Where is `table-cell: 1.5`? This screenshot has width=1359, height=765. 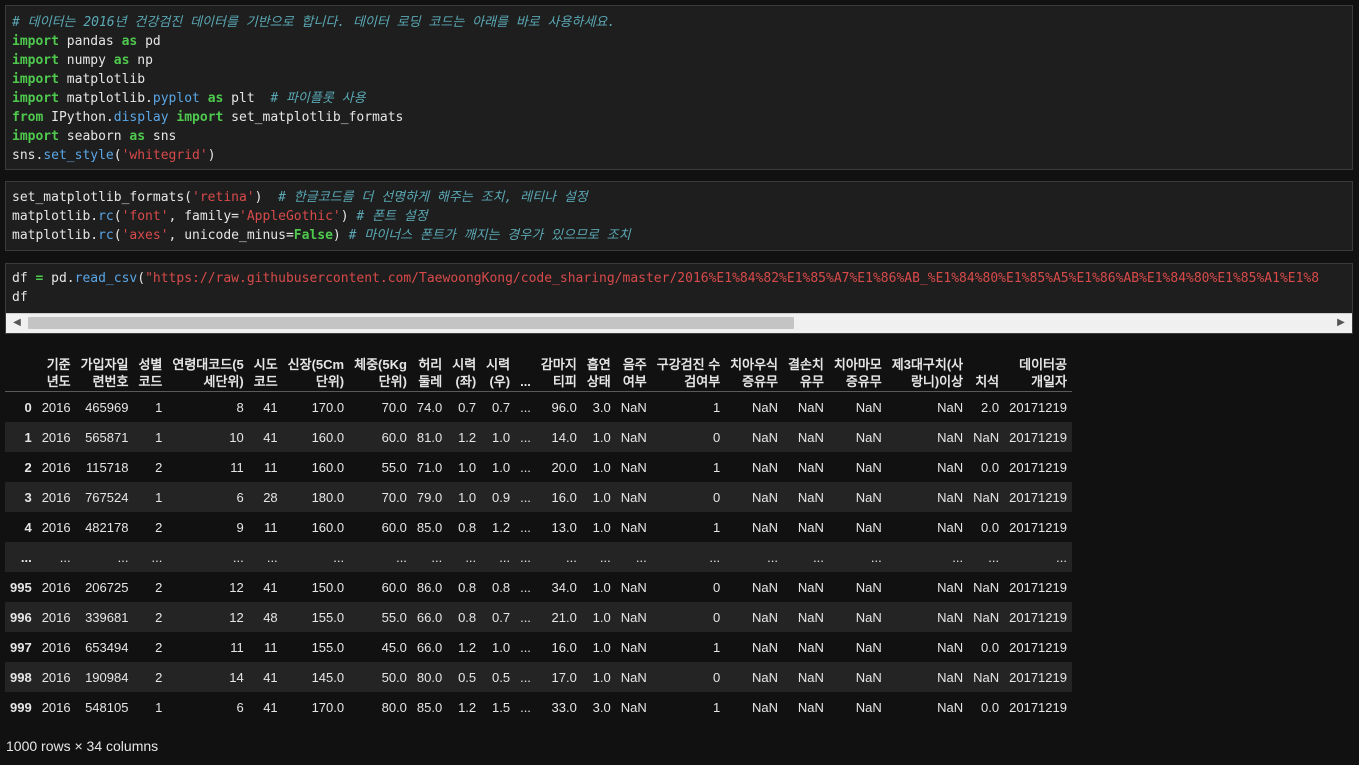
table-cell: 1.5 is located at coordinates (501, 707).